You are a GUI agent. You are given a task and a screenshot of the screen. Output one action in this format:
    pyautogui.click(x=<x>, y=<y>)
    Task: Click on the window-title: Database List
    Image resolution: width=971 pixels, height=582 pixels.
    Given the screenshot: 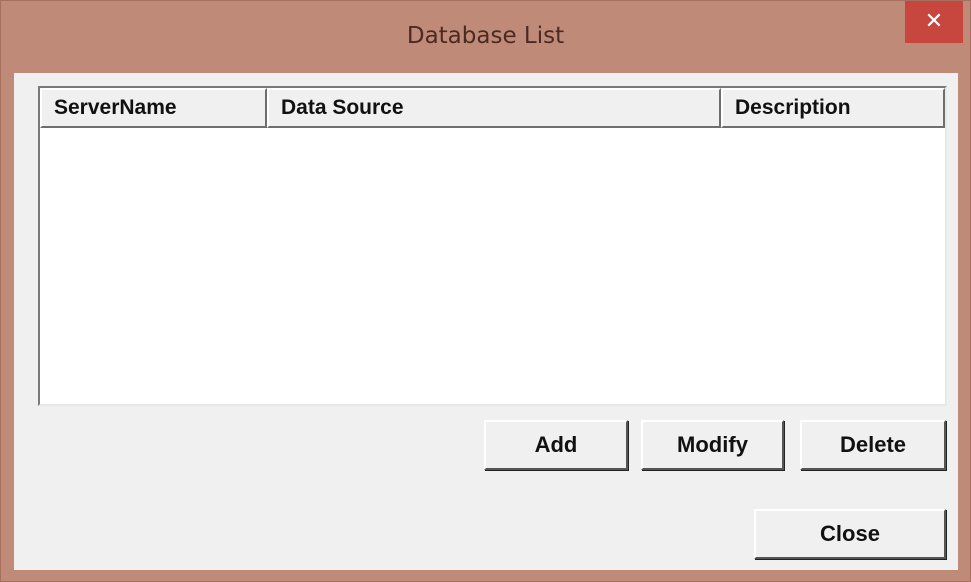 What is the action you would take?
    pyautogui.click(x=485, y=36)
    